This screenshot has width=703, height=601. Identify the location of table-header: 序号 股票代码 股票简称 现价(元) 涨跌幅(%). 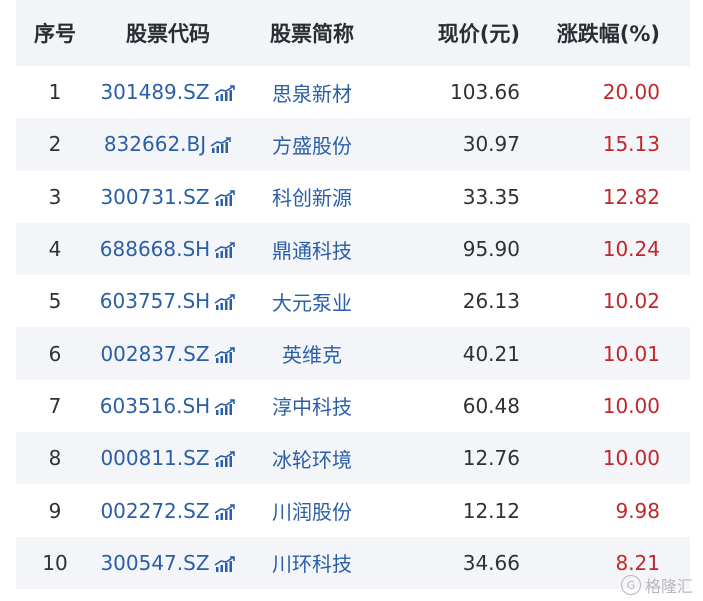
(353, 33).